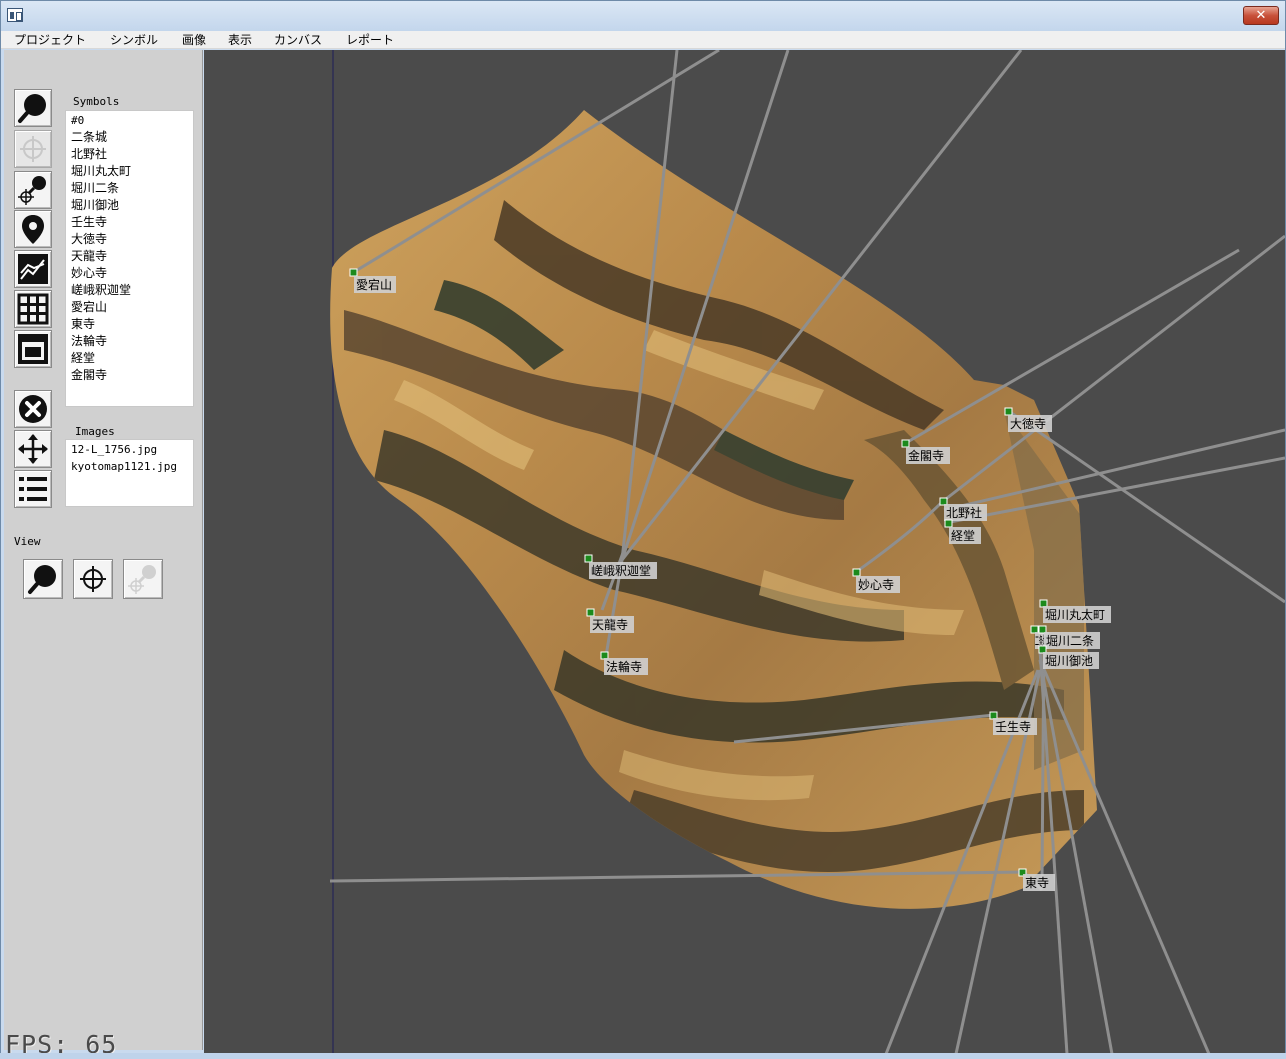  I want to click on view-target-button, so click(93, 579).